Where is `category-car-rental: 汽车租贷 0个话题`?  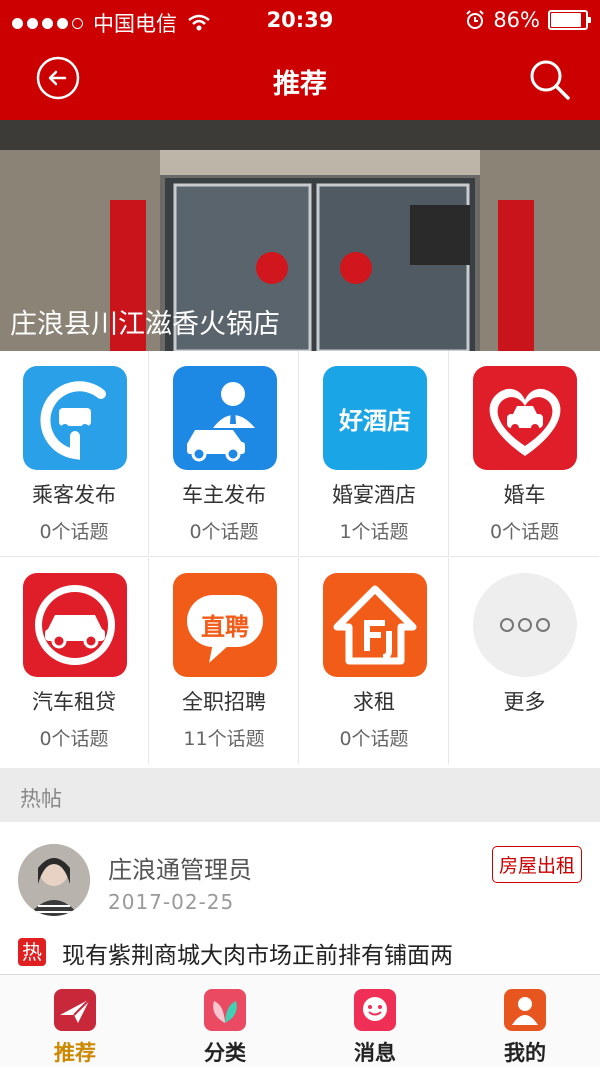
category-car-rental: 汽车租贷 0个话题 is located at coordinates (74, 661).